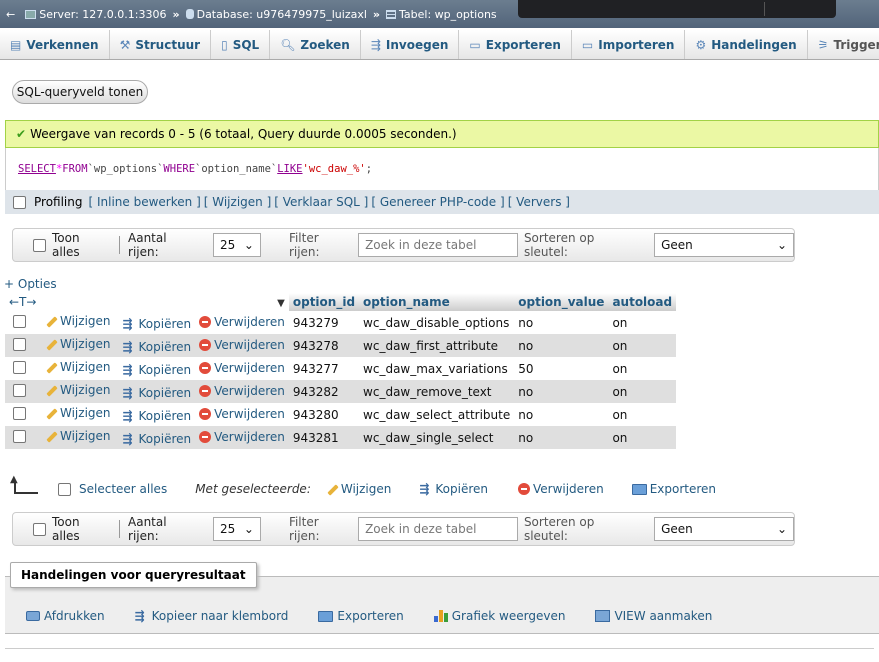 Image resolution: width=879 pixels, height=662 pixels. I want to click on export-results-button: Exporteren, so click(361, 616).